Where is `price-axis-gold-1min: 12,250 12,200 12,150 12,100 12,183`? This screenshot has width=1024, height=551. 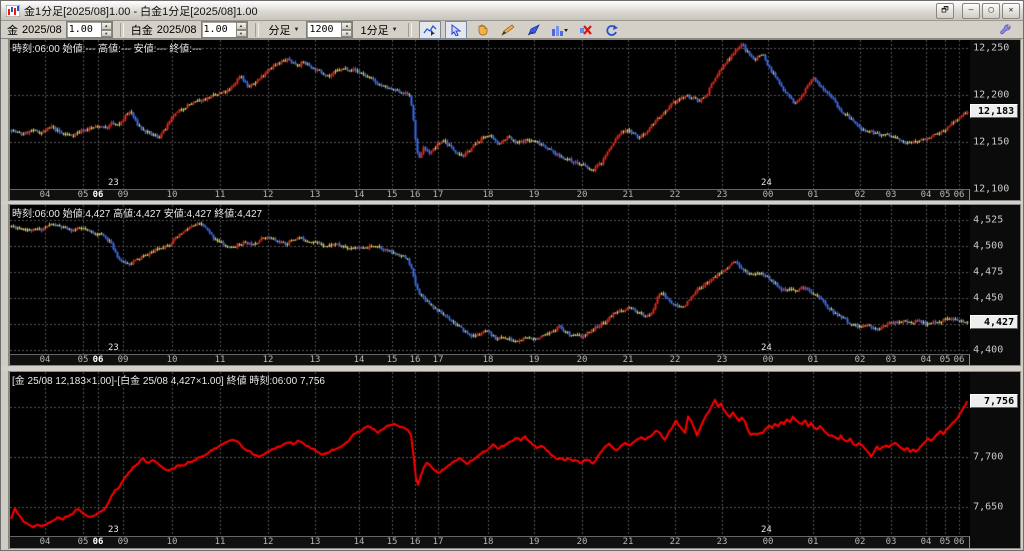
price-axis-gold-1min: 12,250 12,200 12,150 12,100 12,183 is located at coordinates (995, 120).